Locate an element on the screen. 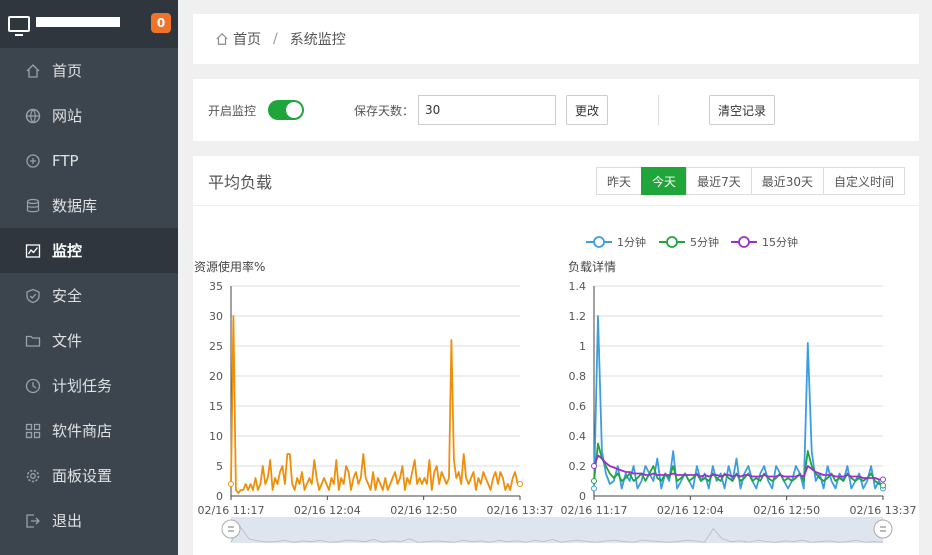 Image resolution: width=932 pixels, height=555 pixels. redacted-hostname is located at coordinates (78, 22).